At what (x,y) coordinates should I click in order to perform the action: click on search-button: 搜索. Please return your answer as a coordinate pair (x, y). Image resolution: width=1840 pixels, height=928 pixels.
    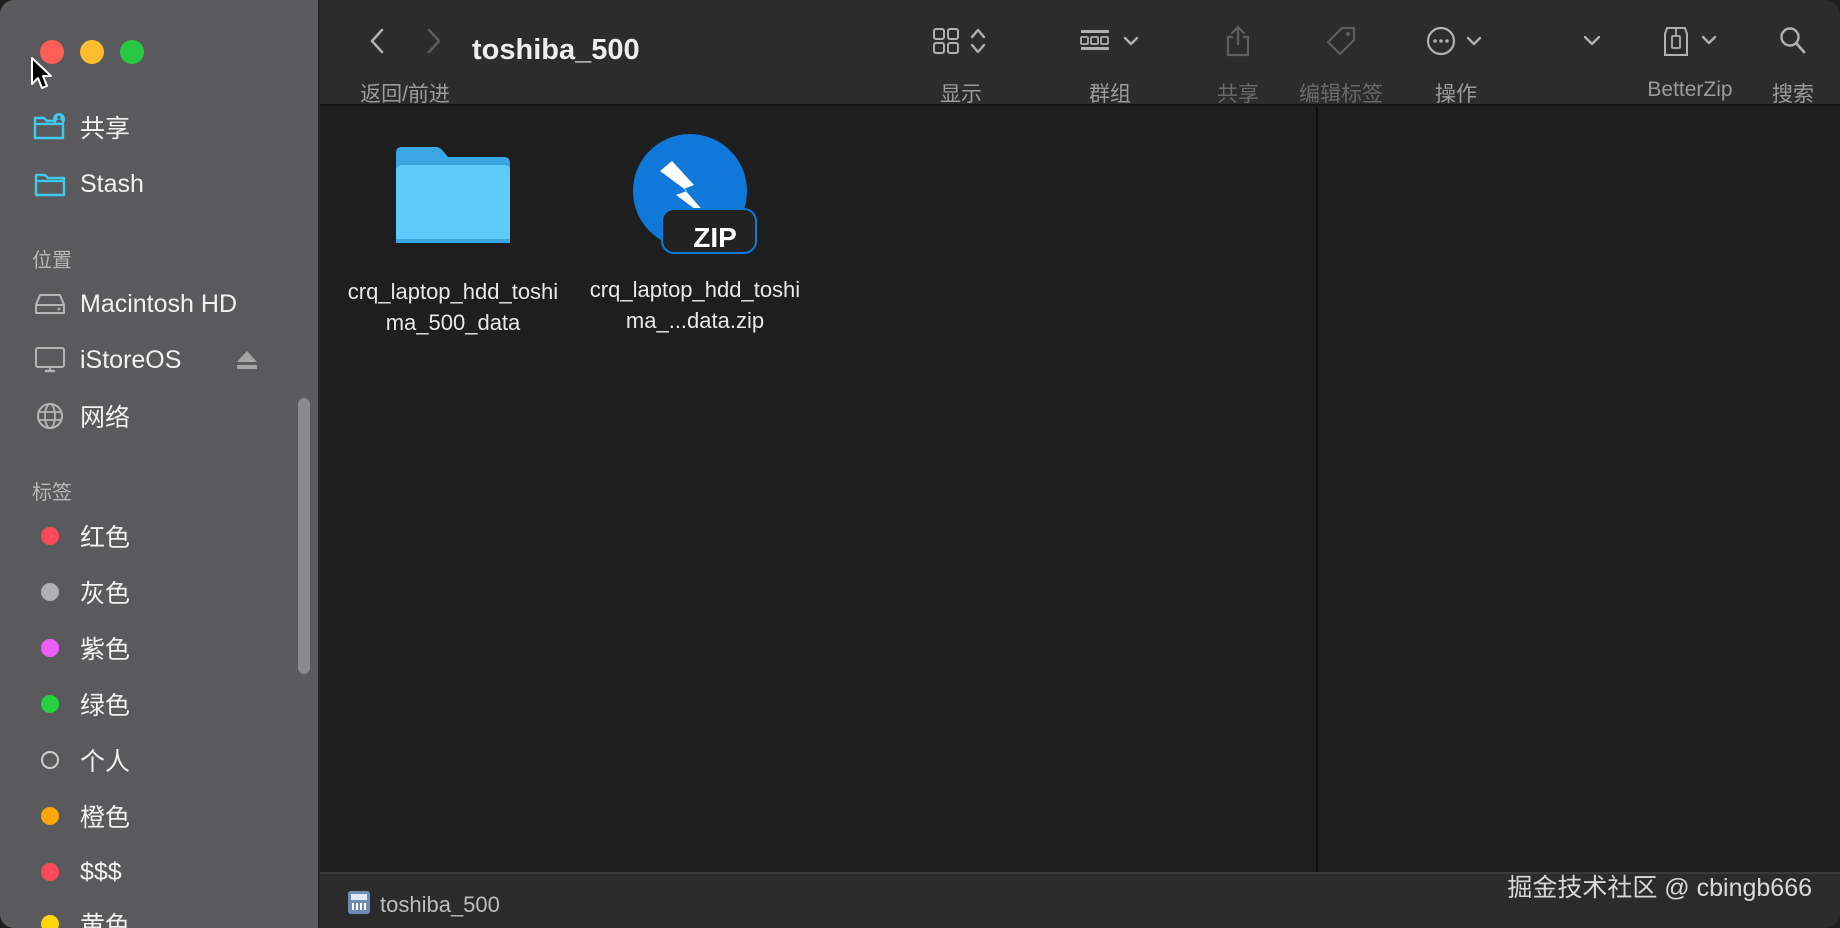
    Looking at the image, I should click on (1793, 64).